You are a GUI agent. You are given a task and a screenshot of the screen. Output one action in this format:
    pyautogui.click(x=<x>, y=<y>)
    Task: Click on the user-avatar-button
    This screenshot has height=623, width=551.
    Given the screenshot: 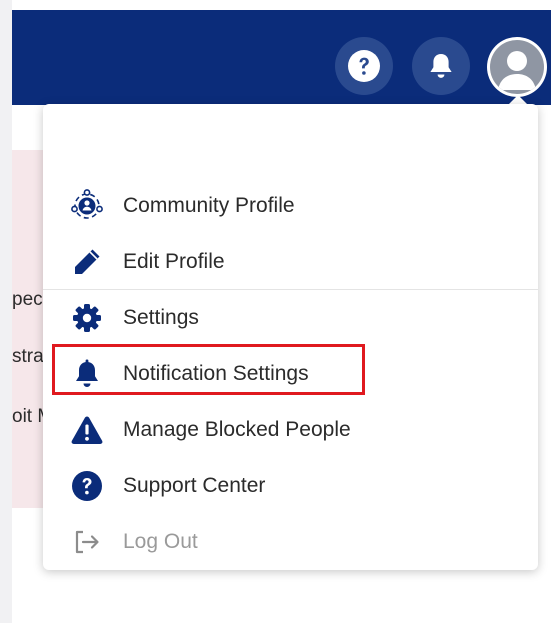 What is the action you would take?
    pyautogui.click(x=517, y=67)
    